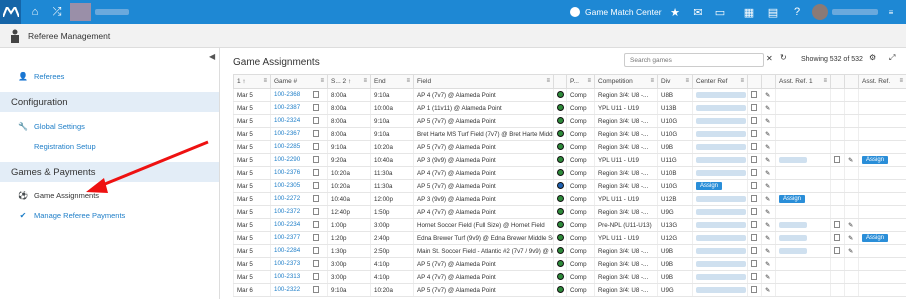 This screenshot has height=299, width=906. I want to click on game-number-link: 100-2368, so click(287, 95).